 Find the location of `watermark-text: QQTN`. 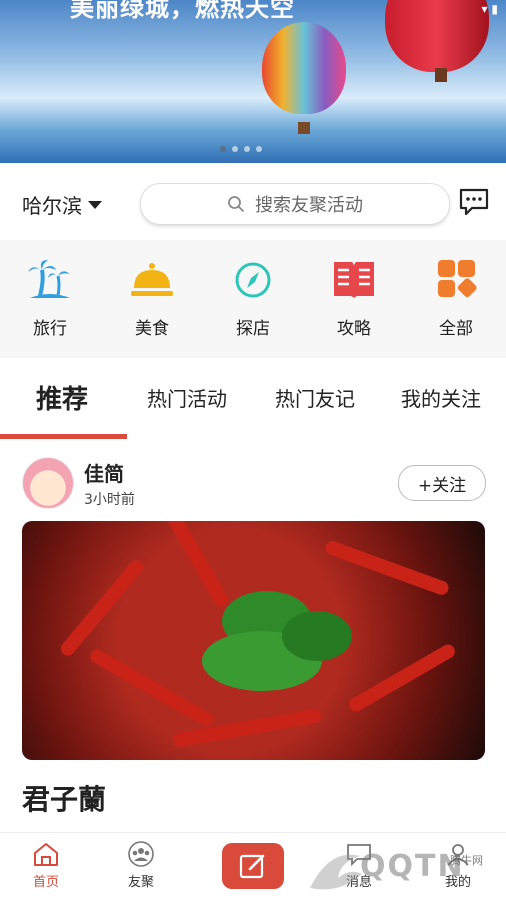

watermark-text: QQTN is located at coordinates (412, 866).